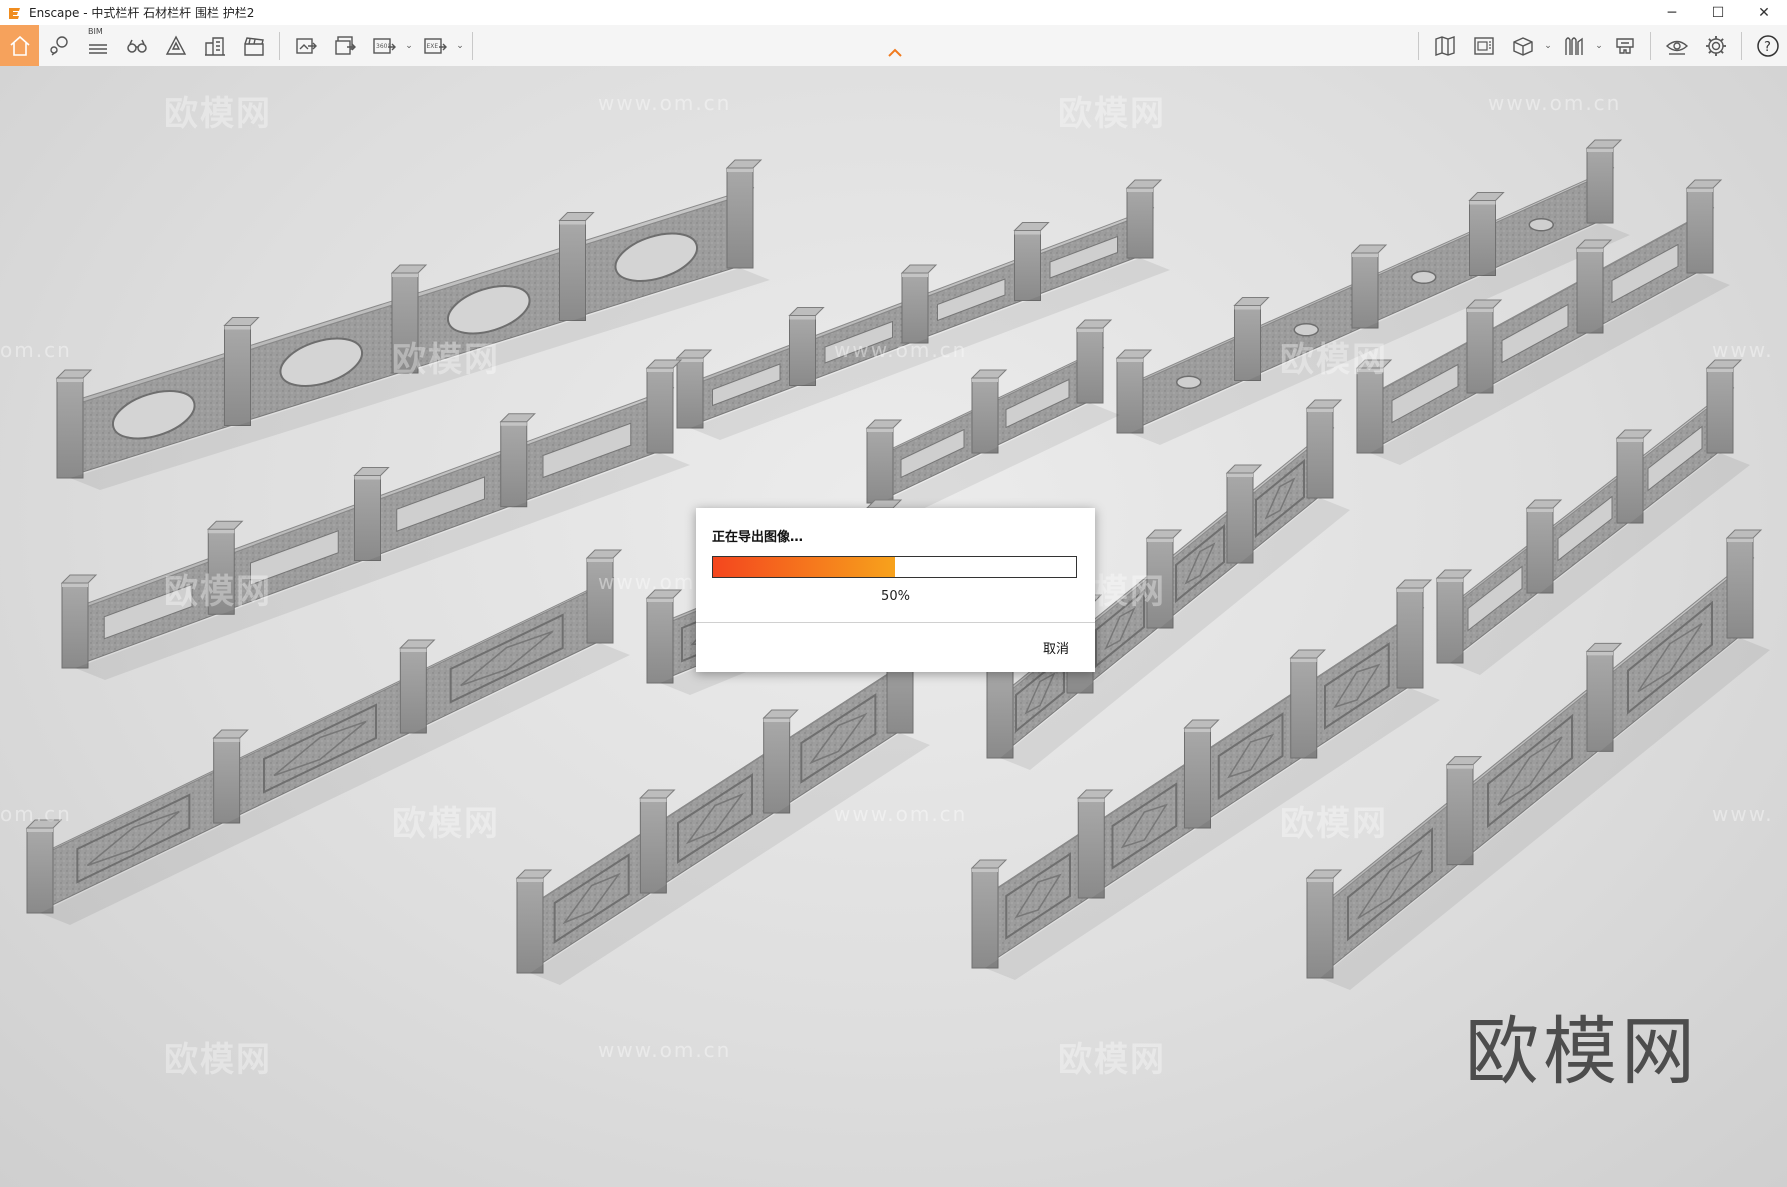 Image resolution: width=1787 pixels, height=1187 pixels. Describe the element at coordinates (14, 13) in the screenshot. I see `enscape-logo-icon` at that location.